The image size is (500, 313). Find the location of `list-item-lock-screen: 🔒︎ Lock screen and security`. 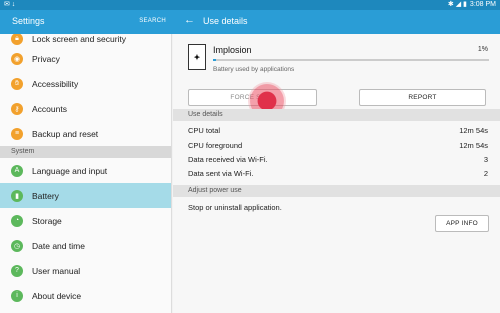

list-item-lock-screen: 🔒︎ Lock screen and security is located at coordinates (85, 40).